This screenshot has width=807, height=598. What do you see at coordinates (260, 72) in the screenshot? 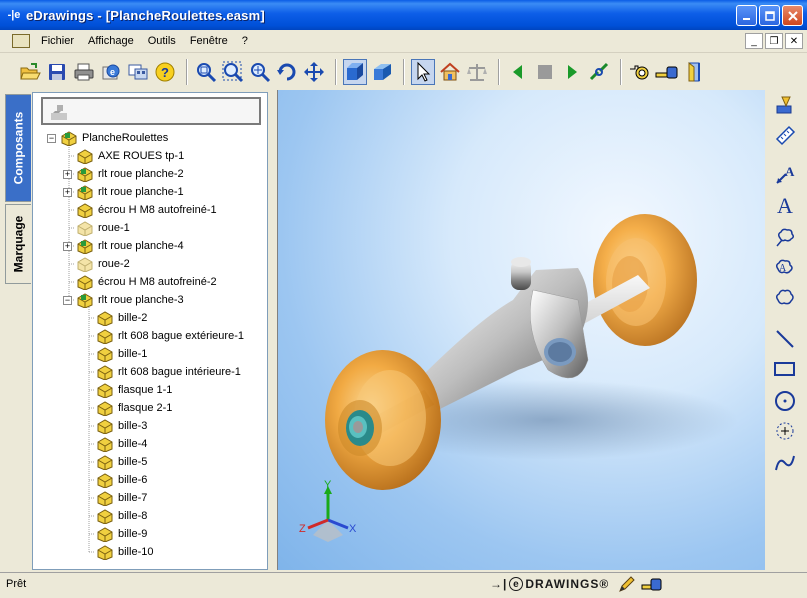
I see `zoom-button` at bounding box center [260, 72].